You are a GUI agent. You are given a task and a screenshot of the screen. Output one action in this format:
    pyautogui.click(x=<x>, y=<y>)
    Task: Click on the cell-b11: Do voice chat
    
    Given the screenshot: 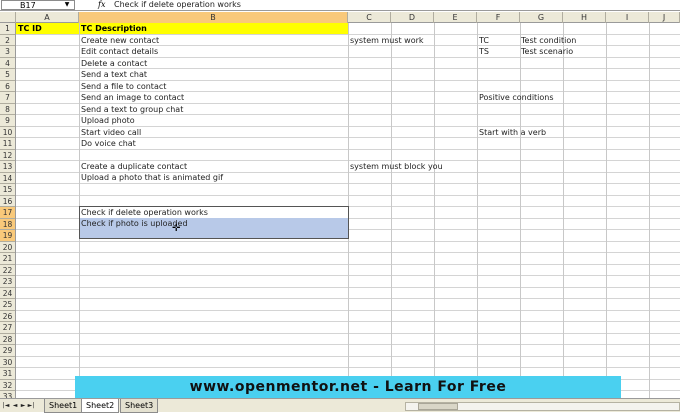 What is the action you would take?
    pyautogui.click(x=108, y=143)
    